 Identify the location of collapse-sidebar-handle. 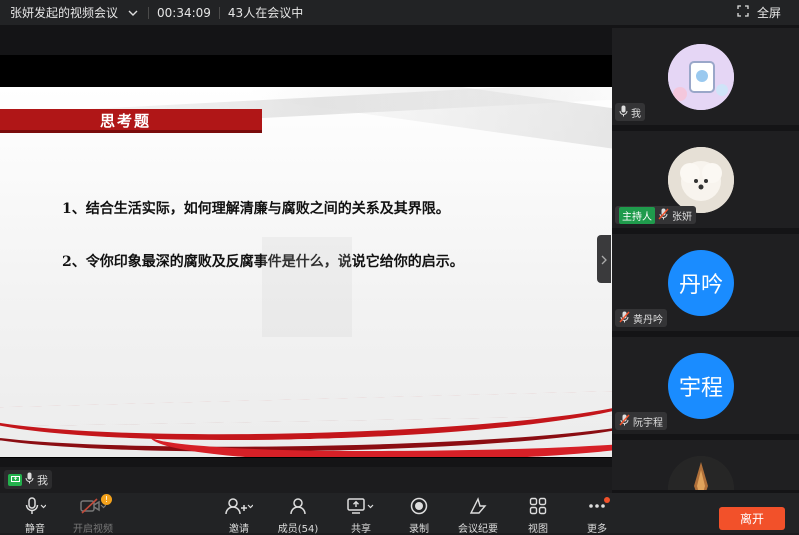
(604, 259).